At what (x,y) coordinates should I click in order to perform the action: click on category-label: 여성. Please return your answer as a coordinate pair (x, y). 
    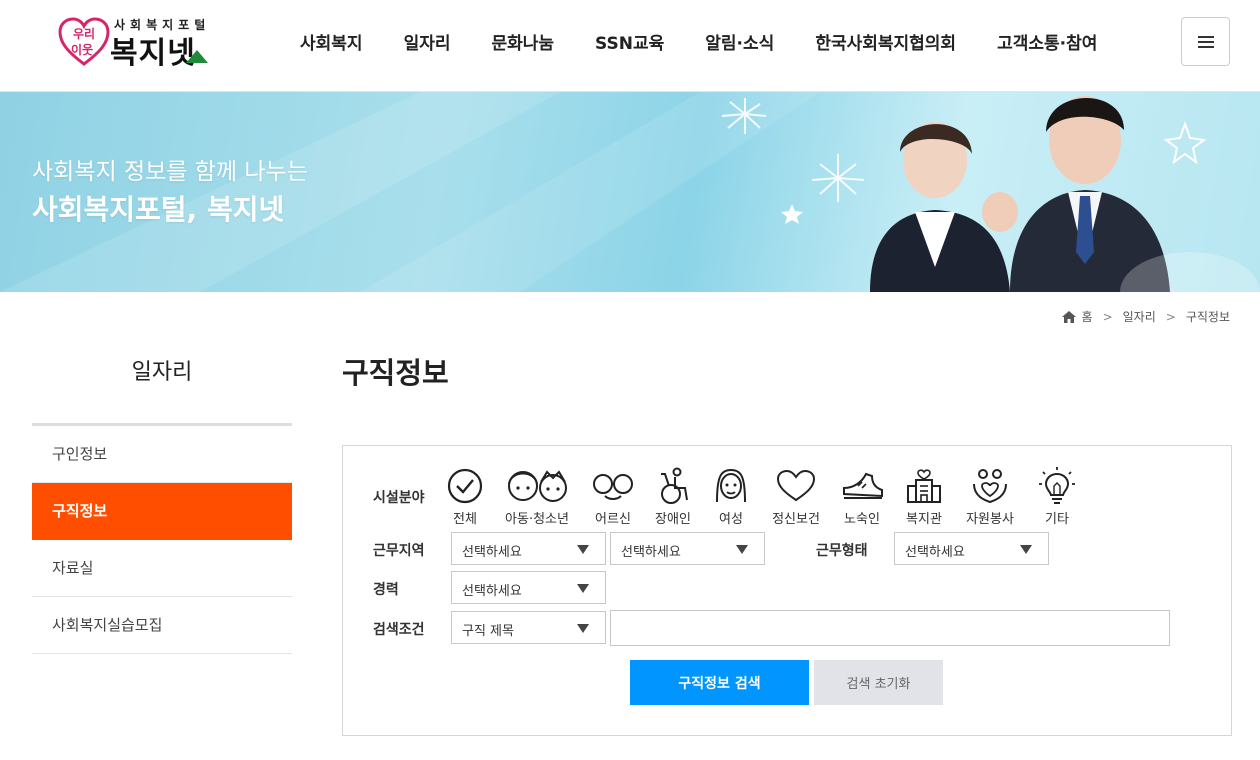
    Looking at the image, I should click on (731, 519).